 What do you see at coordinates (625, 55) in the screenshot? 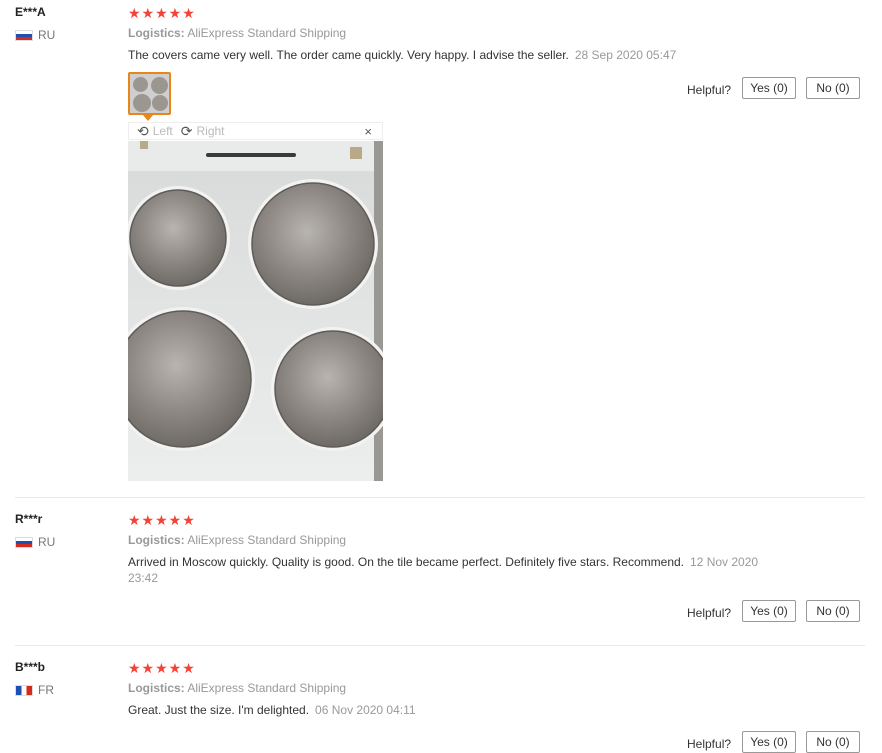
I see `review-date: 28 Sep 2020 05:47` at bounding box center [625, 55].